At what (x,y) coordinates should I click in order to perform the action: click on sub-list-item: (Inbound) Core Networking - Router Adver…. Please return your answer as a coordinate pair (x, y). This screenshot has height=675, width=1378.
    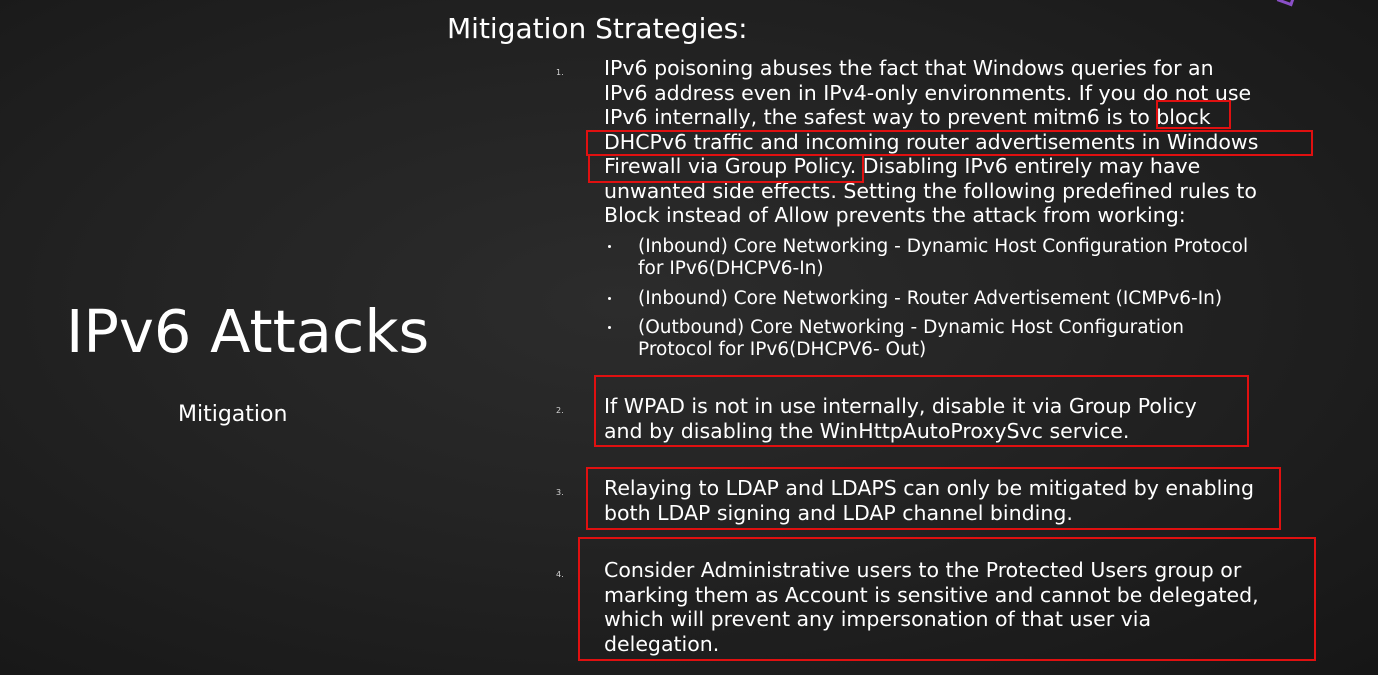
    Looking at the image, I should click on (928, 299).